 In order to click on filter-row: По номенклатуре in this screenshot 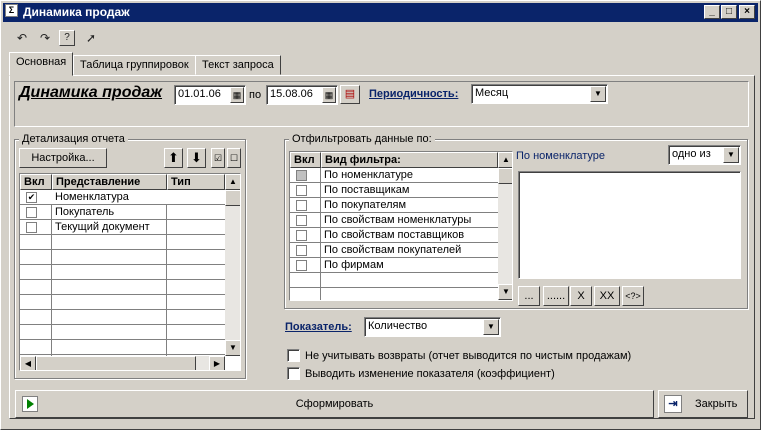, I will do `click(394, 175)`.